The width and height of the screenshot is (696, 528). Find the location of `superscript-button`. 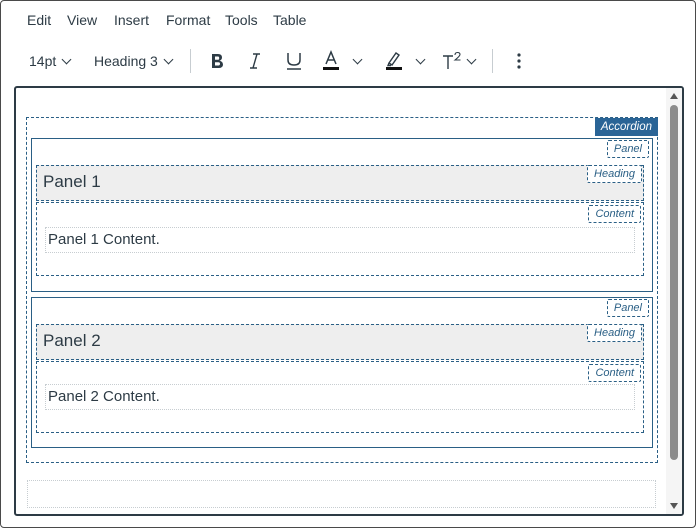

superscript-button is located at coordinates (459, 61).